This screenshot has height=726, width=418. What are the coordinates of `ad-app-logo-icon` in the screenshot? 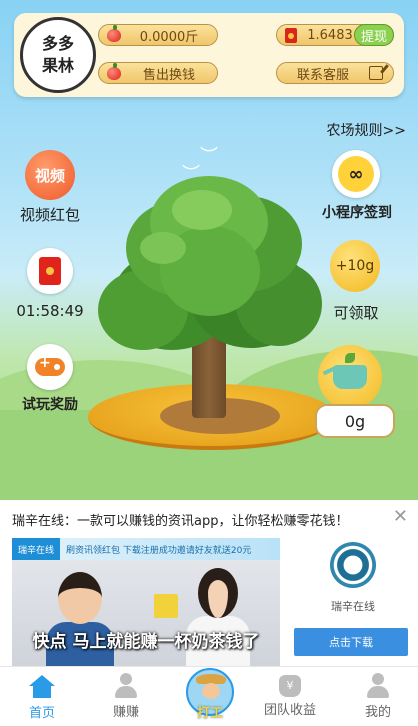 It's located at (353, 565).